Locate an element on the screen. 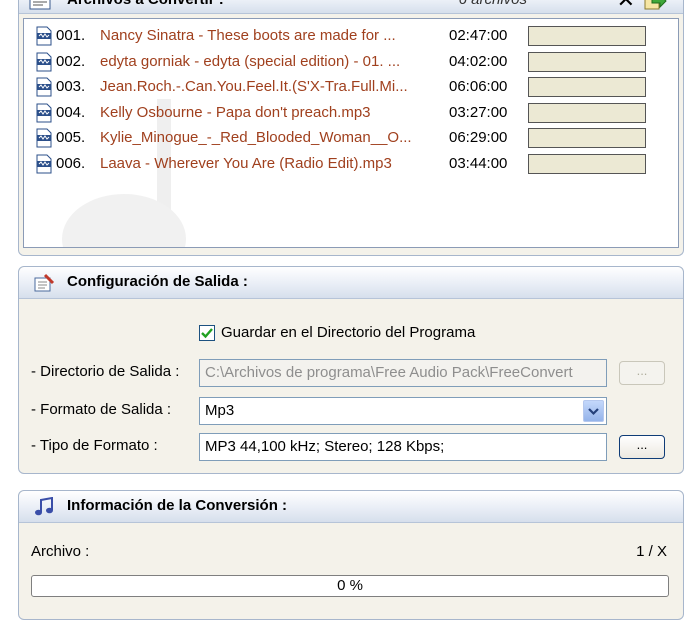 The image size is (700, 620). save-in-program-dir-checkbox is located at coordinates (207, 333).